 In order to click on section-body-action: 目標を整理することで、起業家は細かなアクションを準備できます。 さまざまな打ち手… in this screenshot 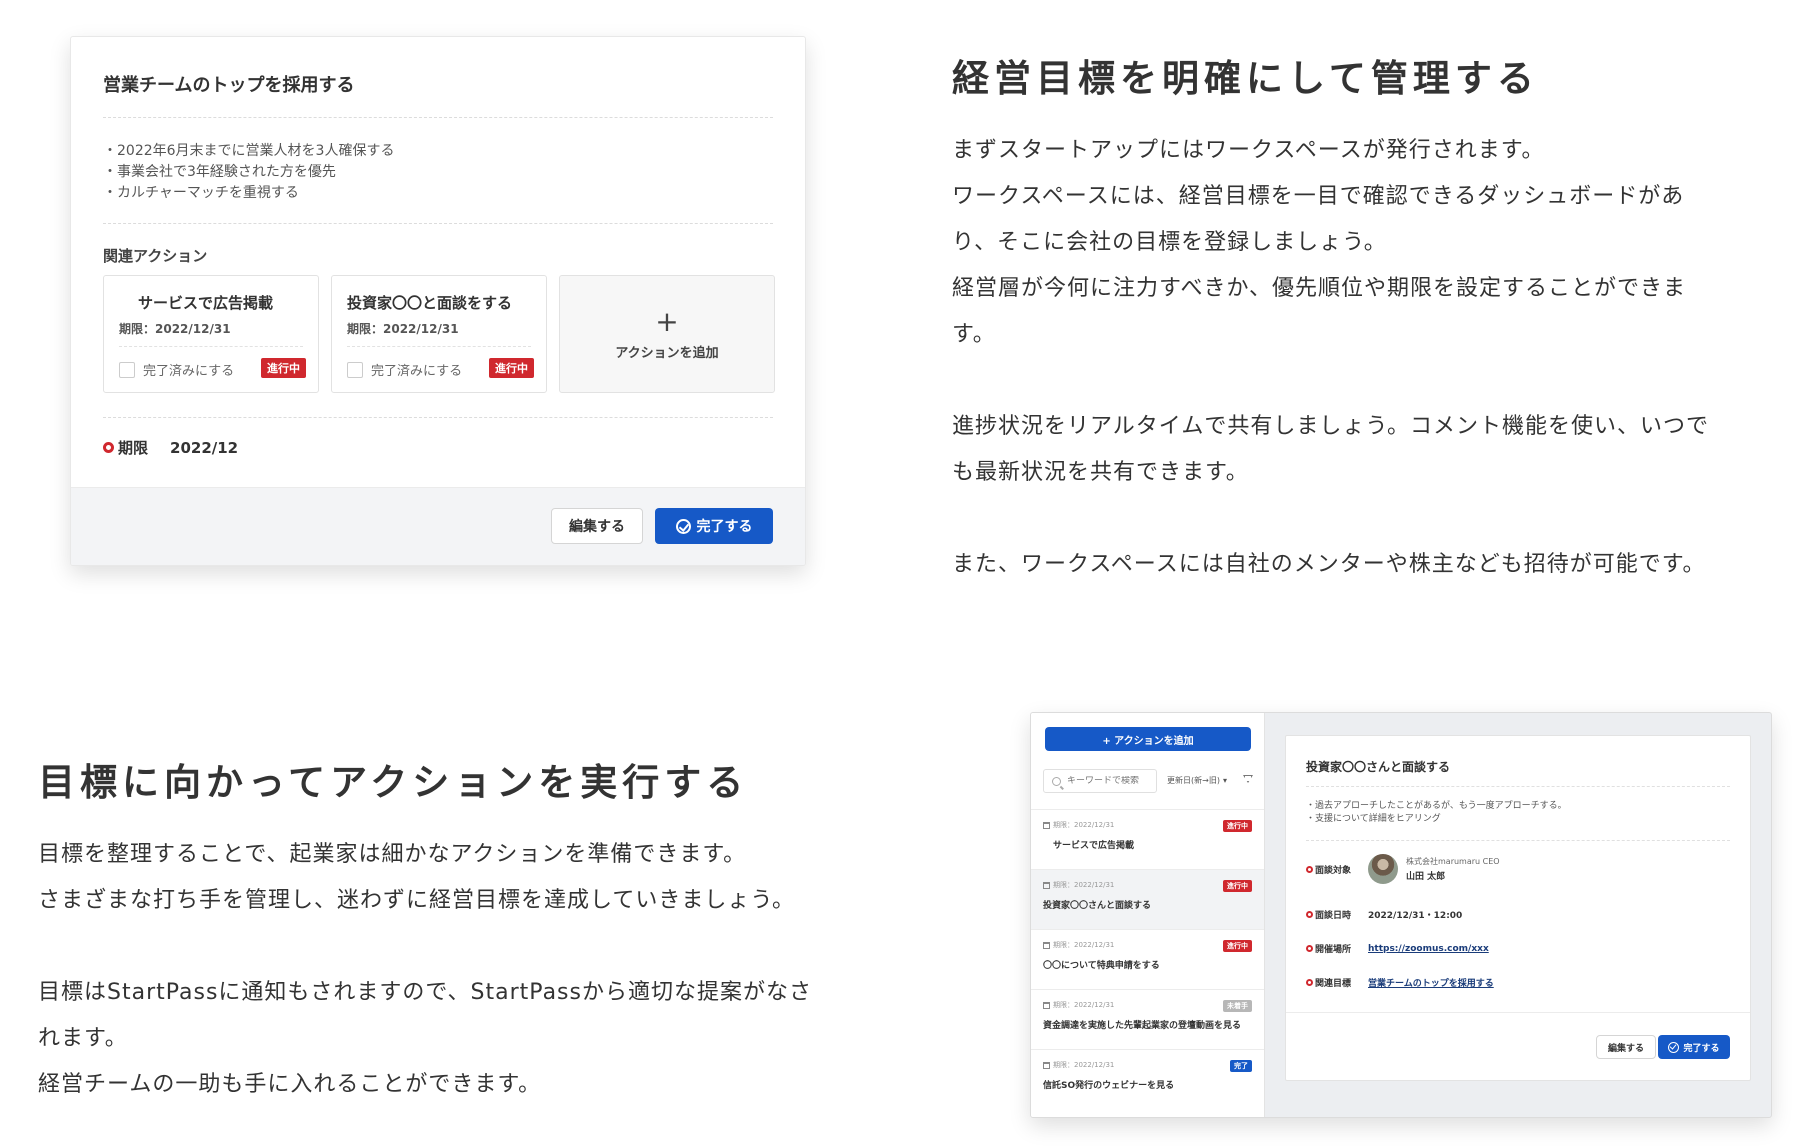, I will do `click(468, 970)`.